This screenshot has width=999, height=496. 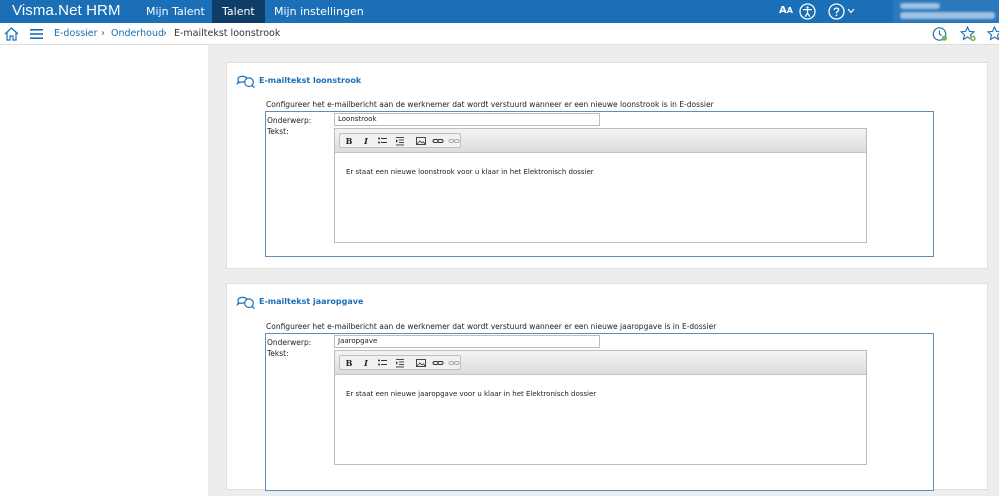 I want to click on accessibility-icon, so click(x=807, y=11).